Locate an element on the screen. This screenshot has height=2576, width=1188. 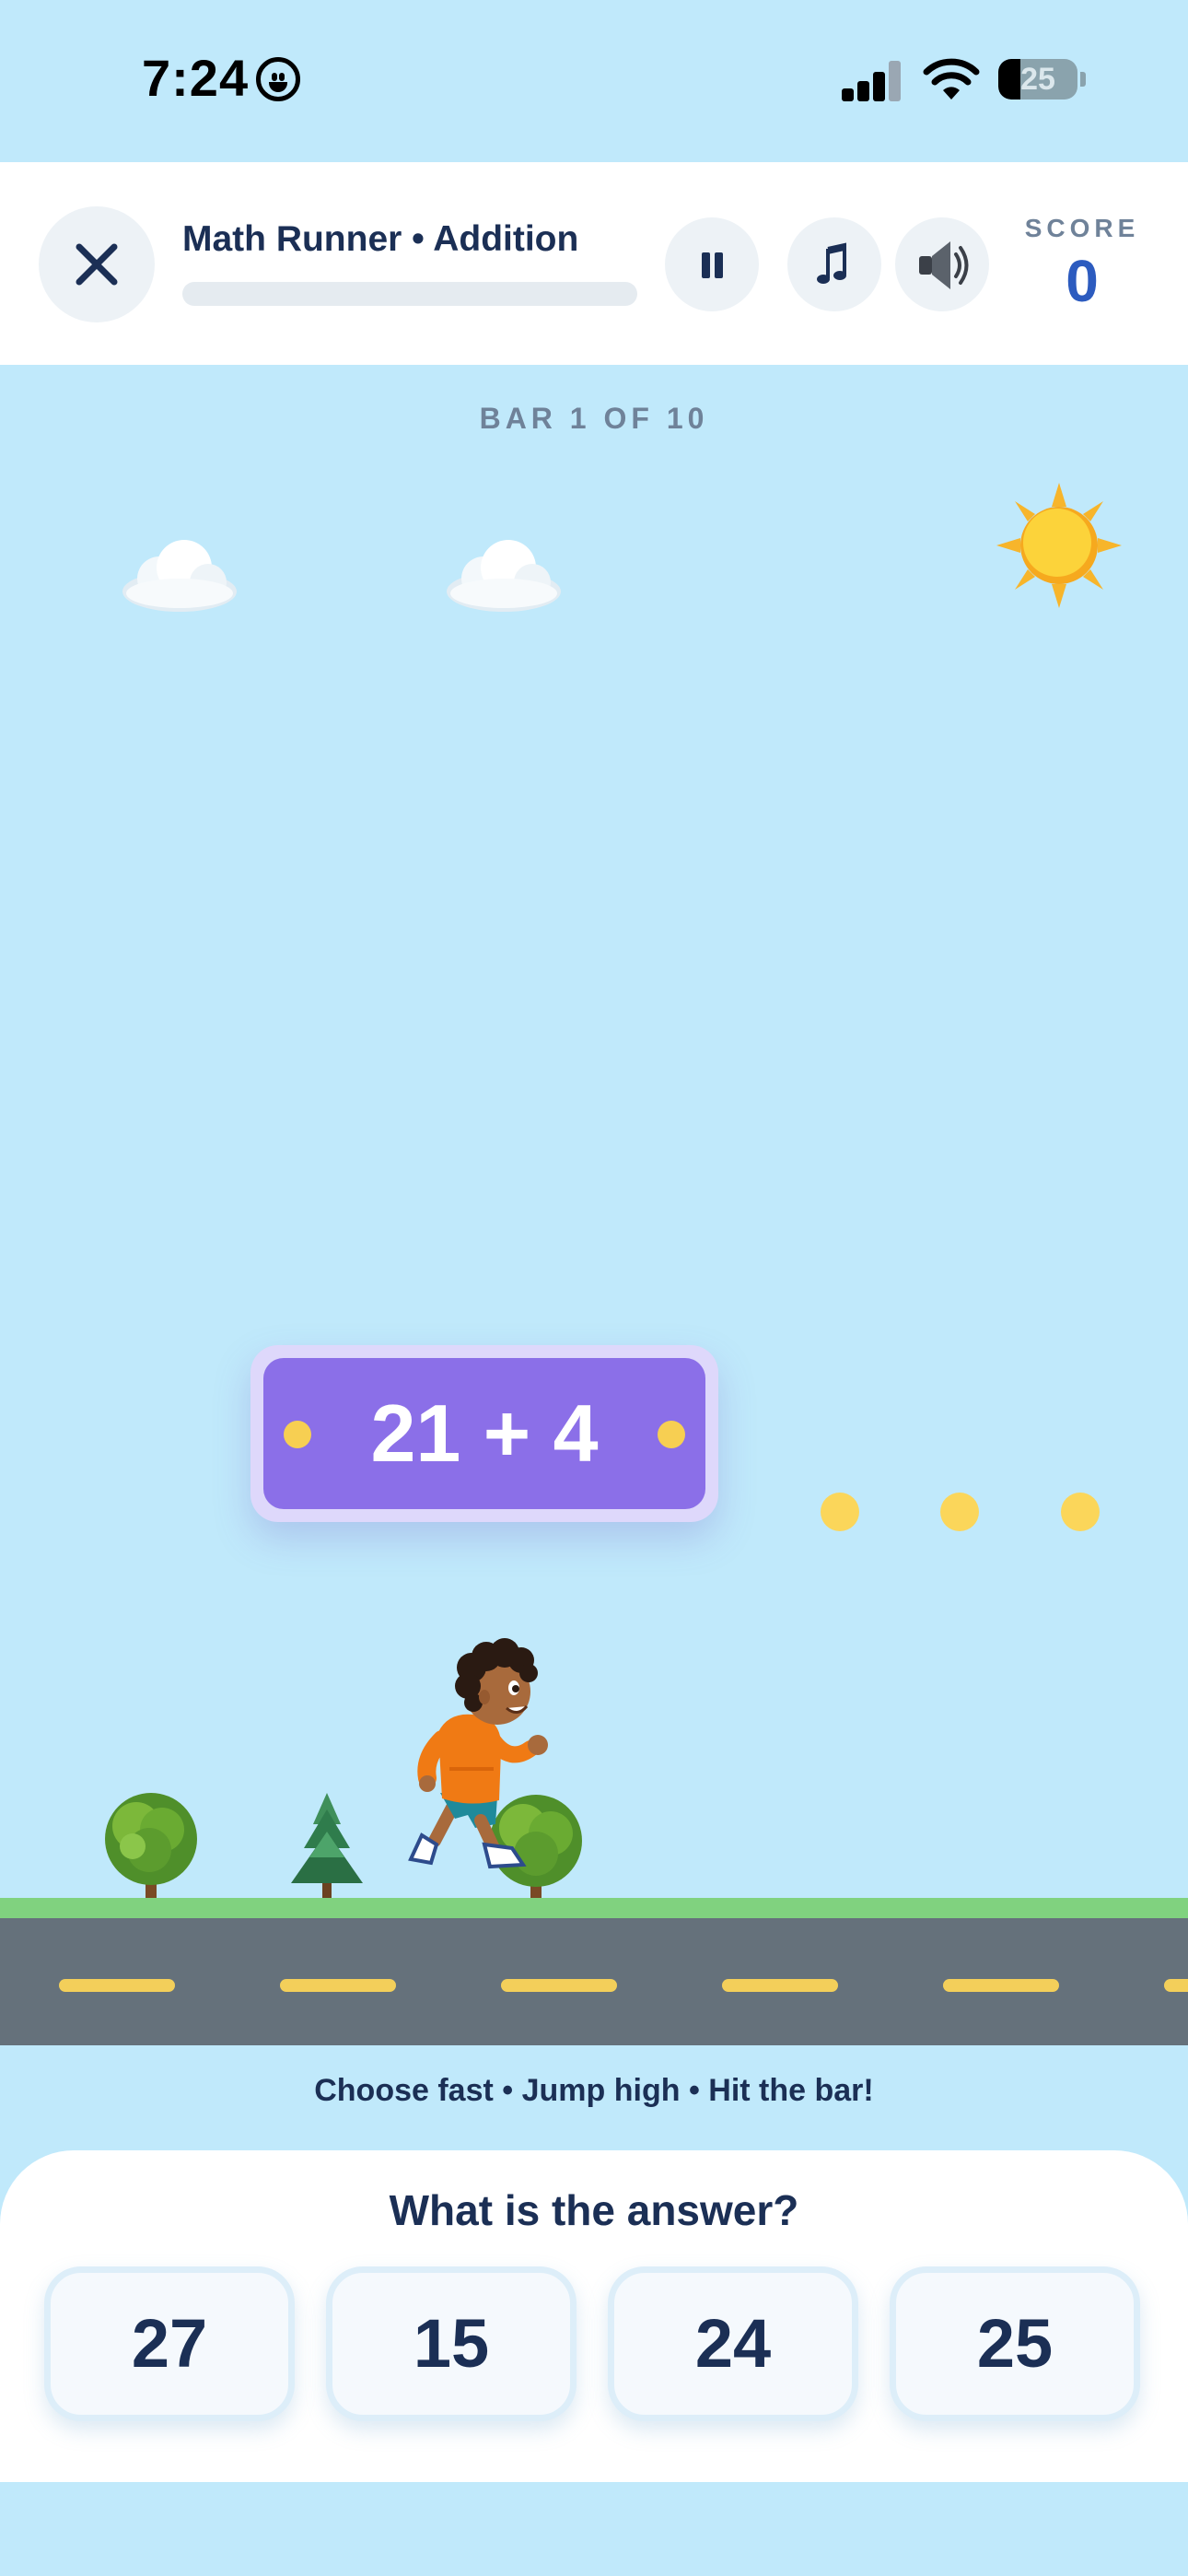
status-time: 7:24 is located at coordinates (196, 78).